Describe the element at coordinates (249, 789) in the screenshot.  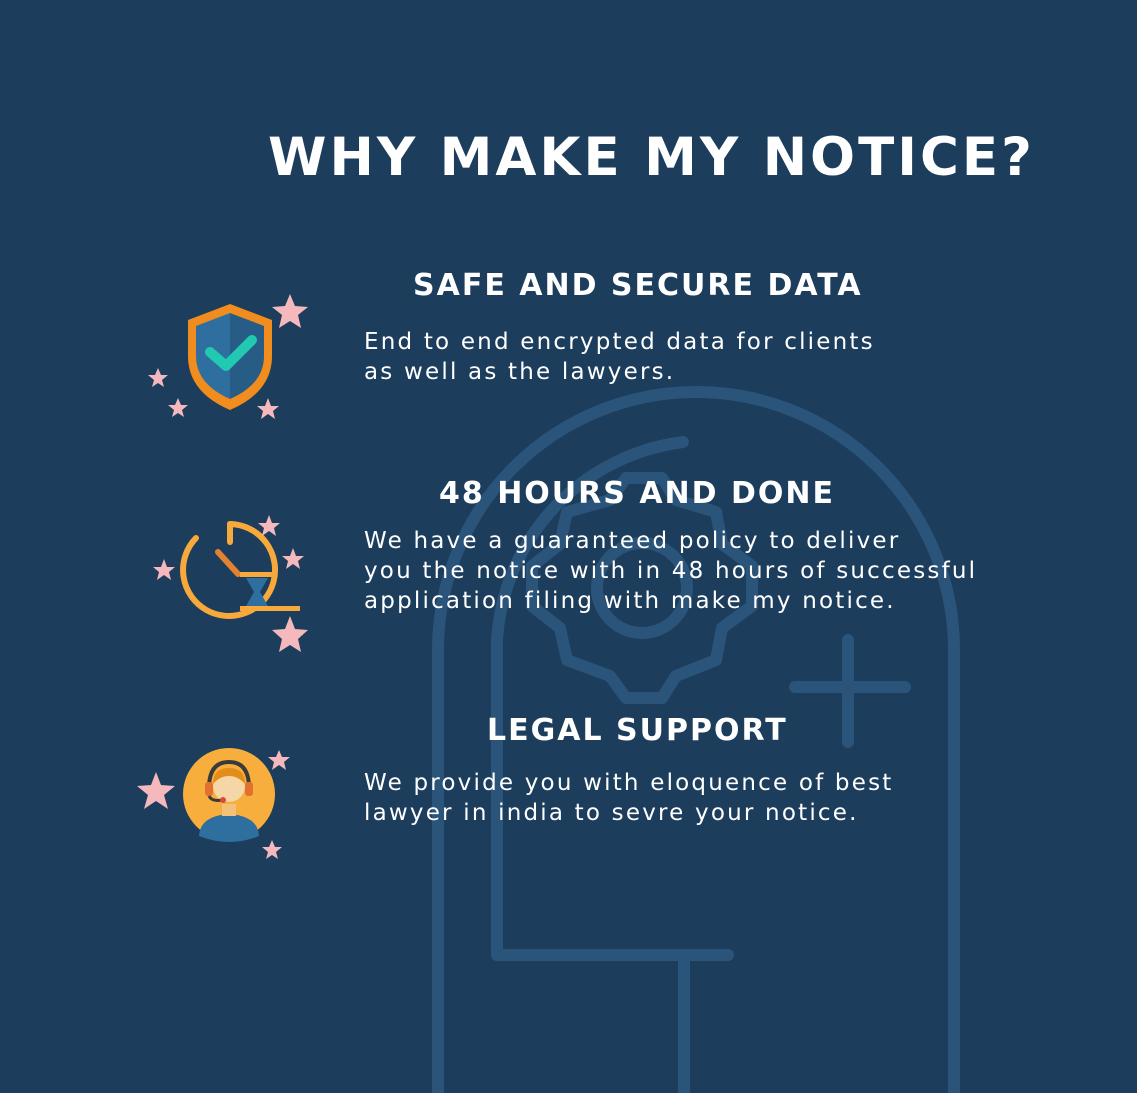
I see `headset-ear-right` at that location.